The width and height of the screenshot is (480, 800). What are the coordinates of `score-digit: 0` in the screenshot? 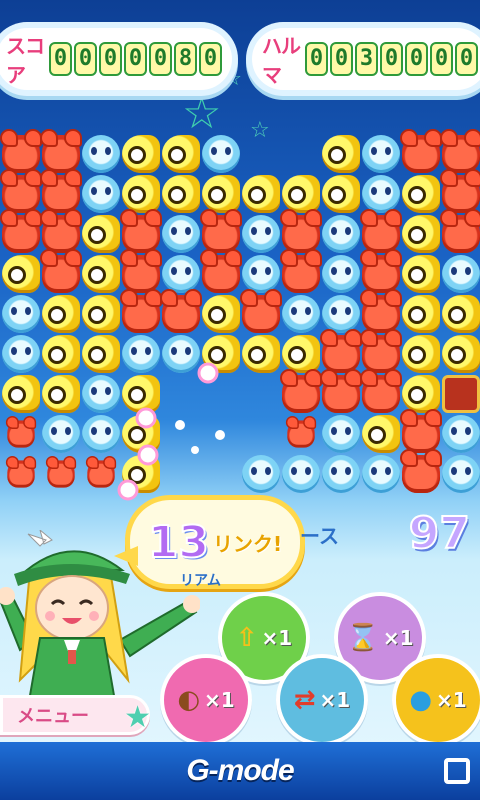 It's located at (135, 59).